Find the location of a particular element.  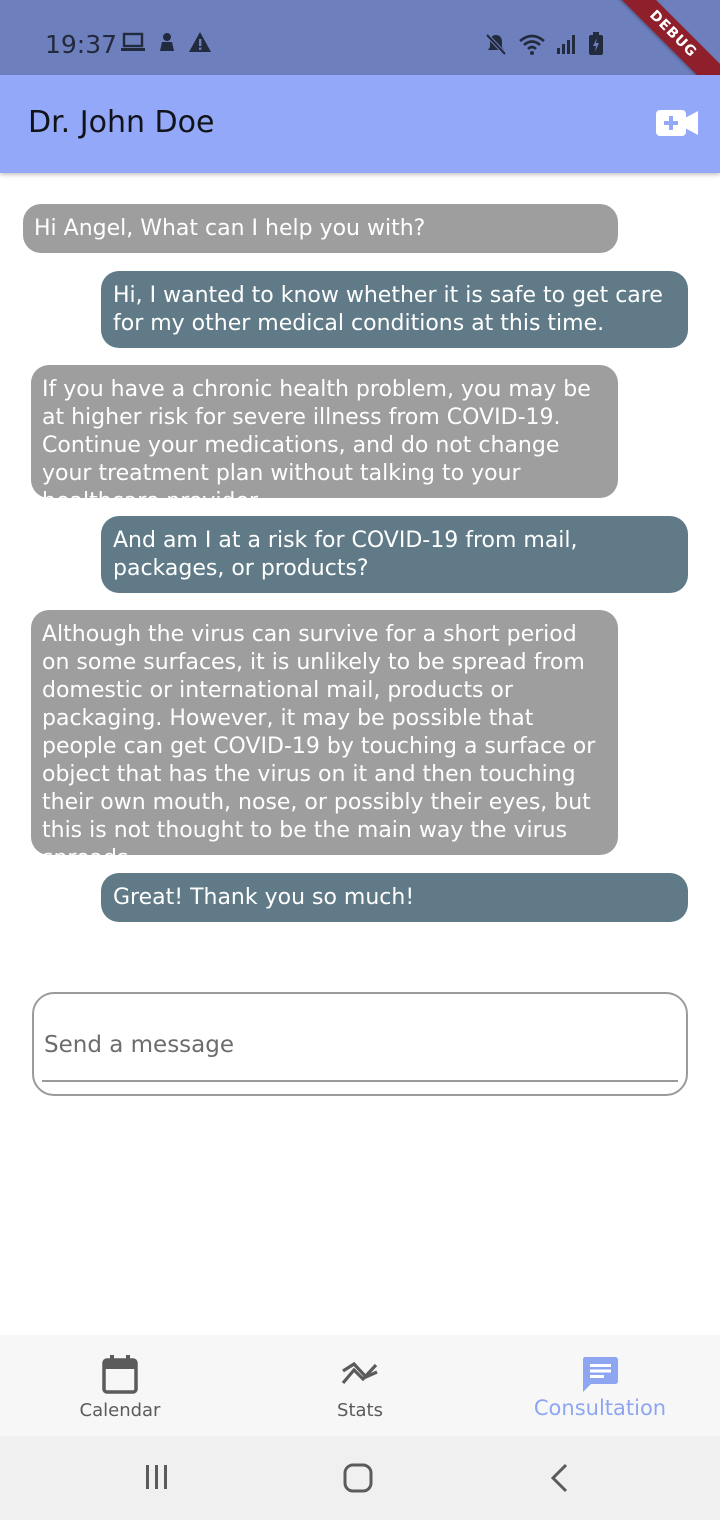

message-bubble-received: Hi Angel, What can I help you with? is located at coordinates (320, 228).